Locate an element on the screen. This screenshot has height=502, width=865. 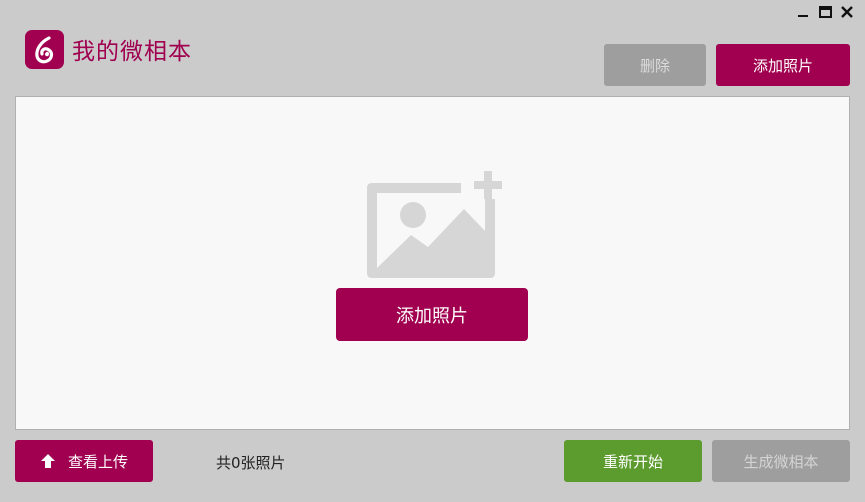
close-icon is located at coordinates (847, 12).